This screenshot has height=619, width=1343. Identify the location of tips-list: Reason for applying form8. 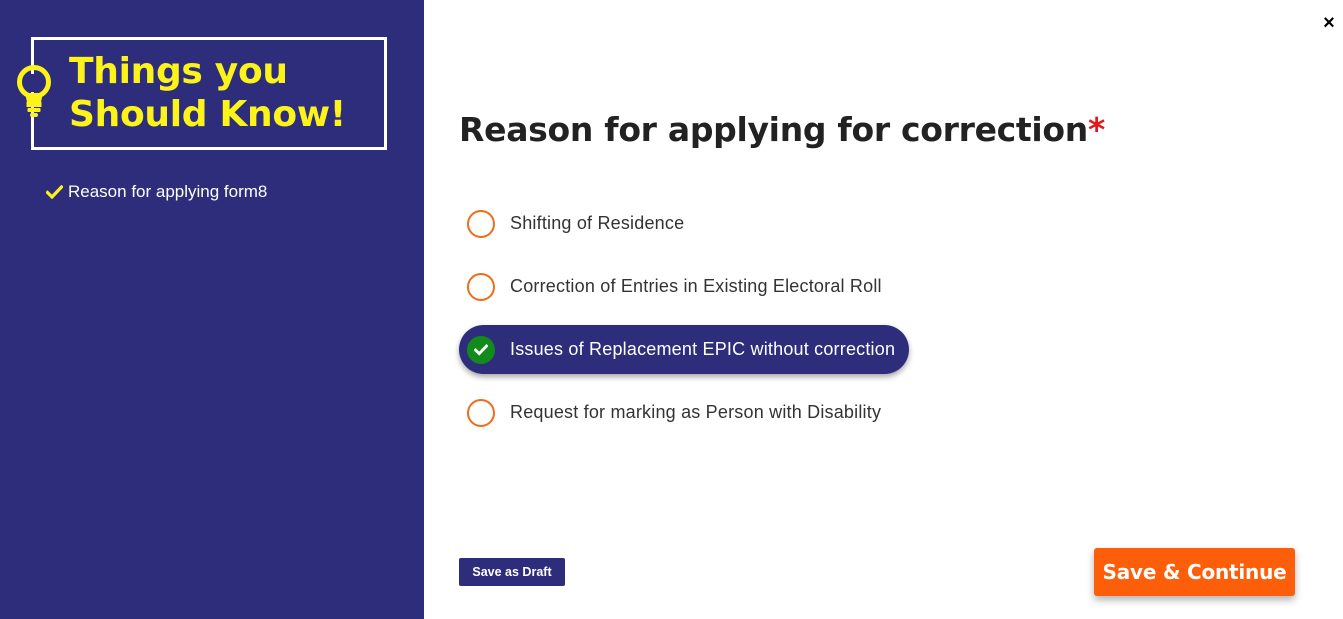
(156, 192).